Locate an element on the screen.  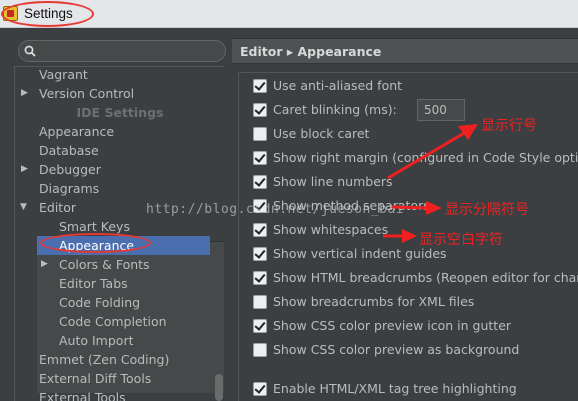
breadcrumb: Editor ▸ Appearance is located at coordinates (405, 51).